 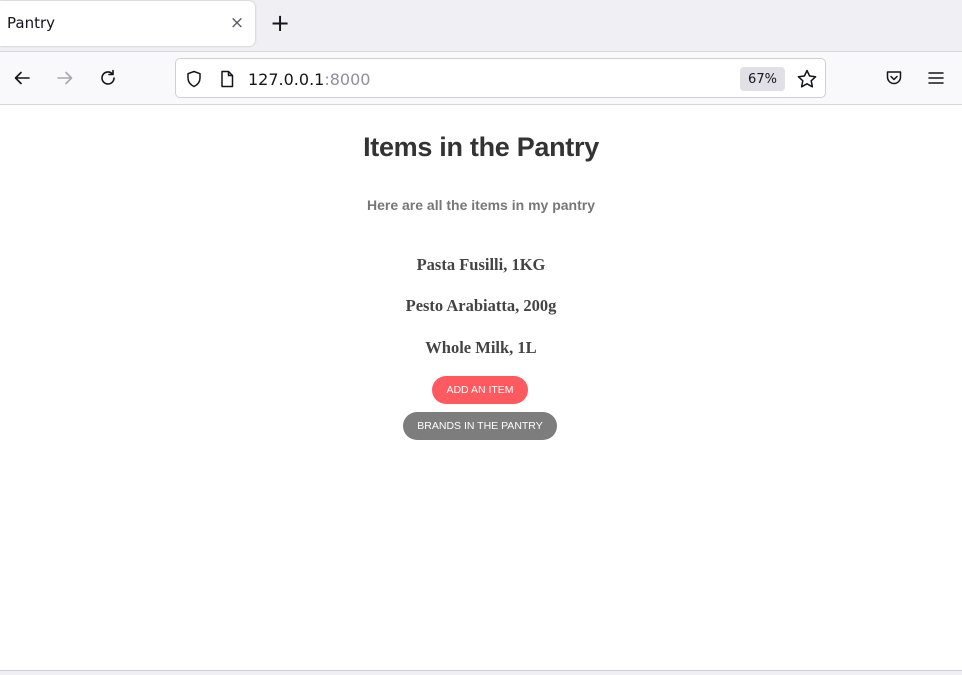 I want to click on url-host: 127.0.0.1, so click(x=286, y=79).